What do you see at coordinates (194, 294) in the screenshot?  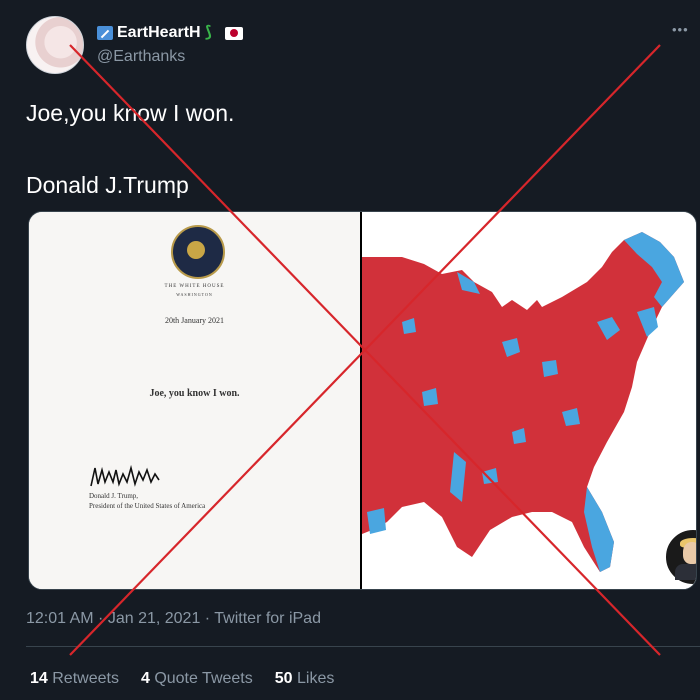 I see `letter-subheader: WASHINGTON` at bounding box center [194, 294].